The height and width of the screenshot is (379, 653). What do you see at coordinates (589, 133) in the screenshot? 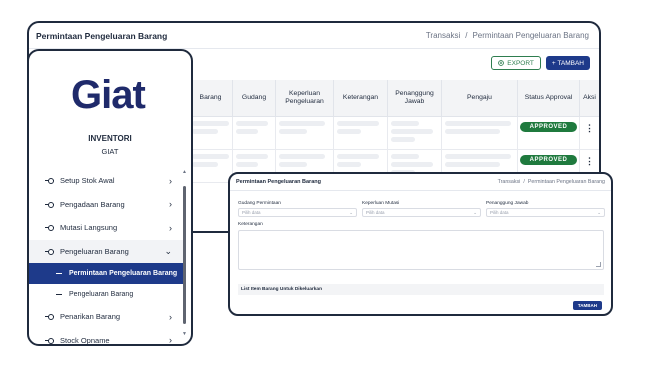
I see `kebab-menu-icon: ⋮` at bounding box center [589, 133].